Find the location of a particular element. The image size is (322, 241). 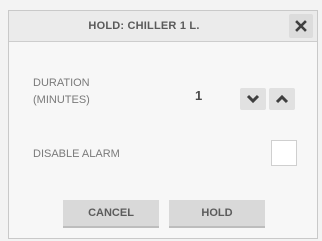

chevron-up-icon is located at coordinates (282, 99).